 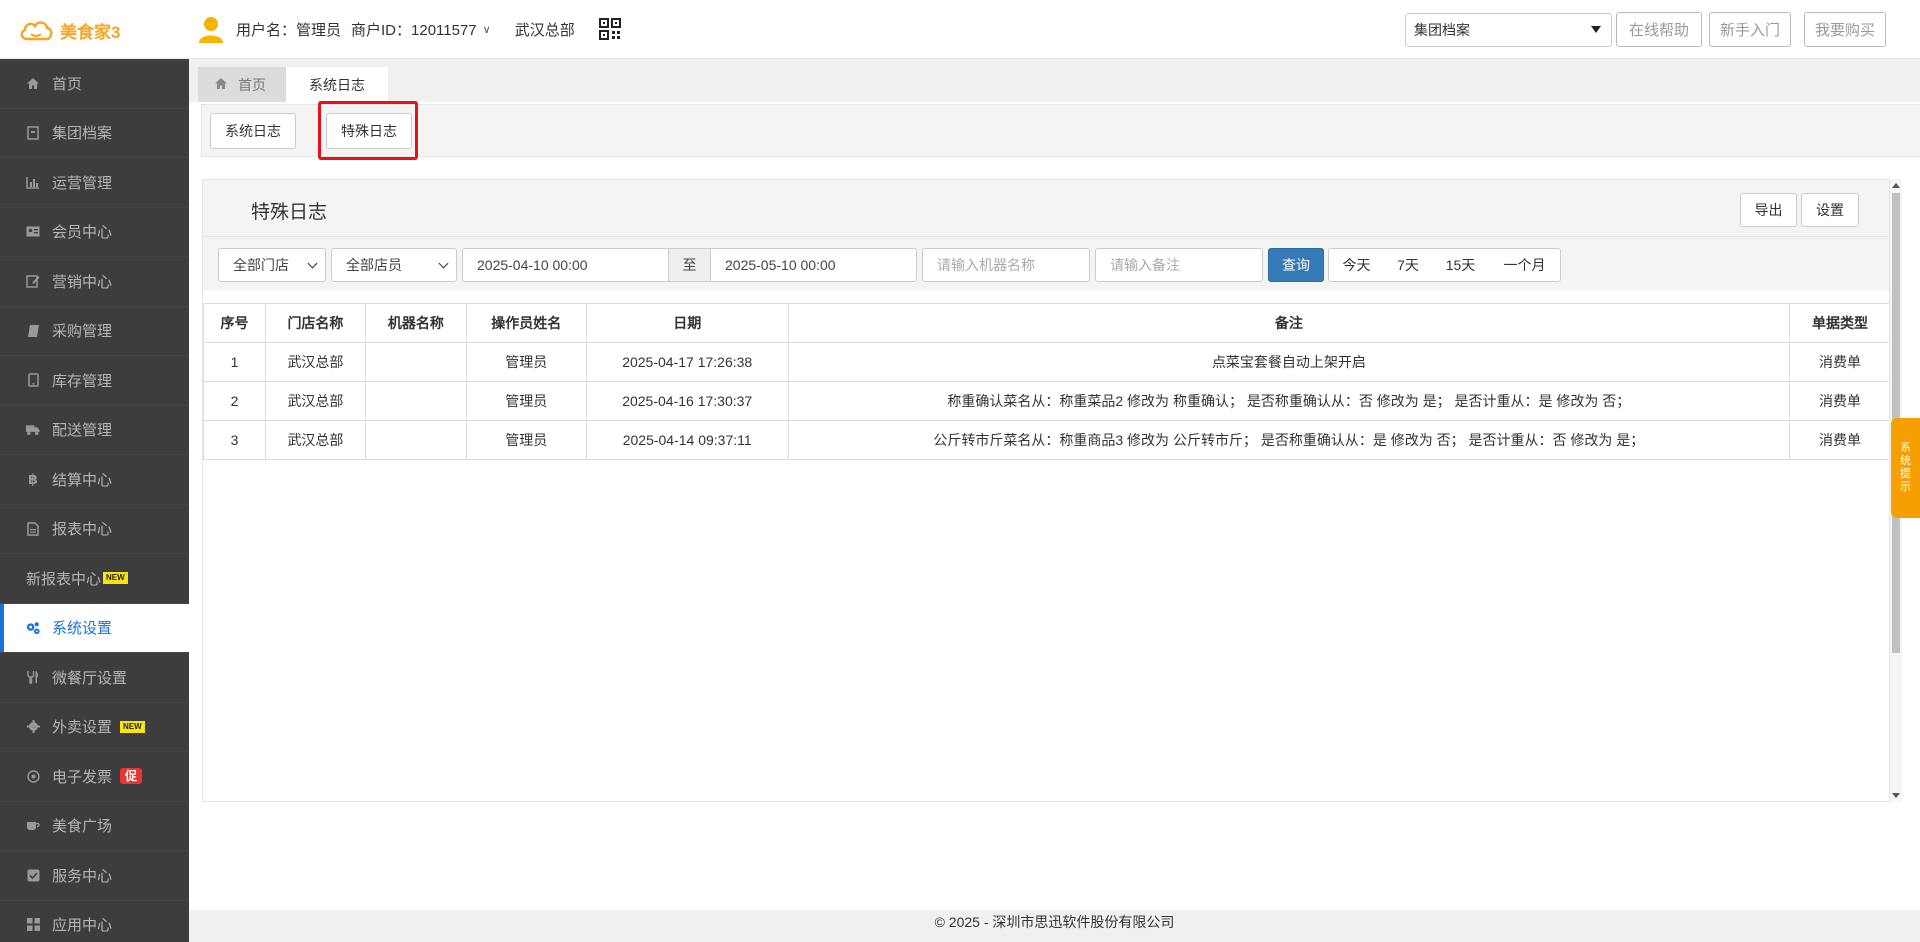 What do you see at coordinates (94, 529) in the screenshot?
I see `sidebar-item-reports: 报表中心` at bounding box center [94, 529].